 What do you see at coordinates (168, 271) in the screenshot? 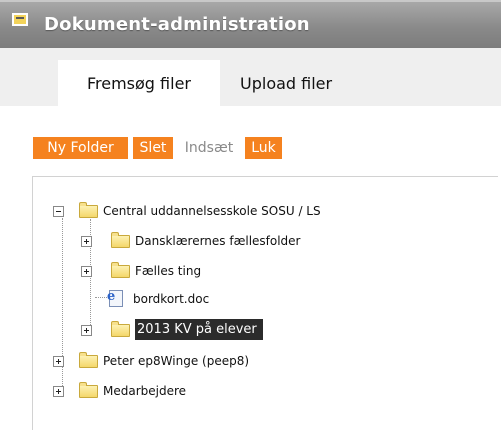
I see `tree-node-label: Fælles ting` at bounding box center [168, 271].